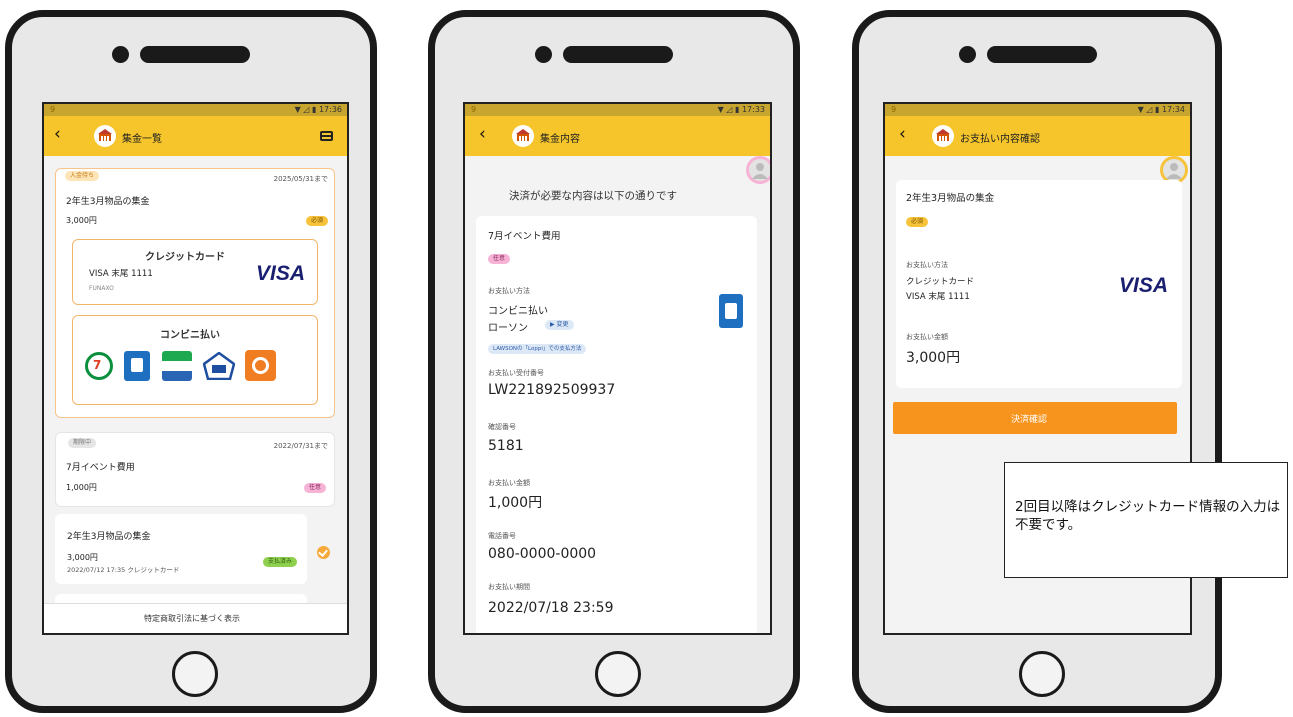 This screenshot has height=717, width=1293. What do you see at coordinates (280, 273) in the screenshot?
I see `visa-logo: VISA` at bounding box center [280, 273].